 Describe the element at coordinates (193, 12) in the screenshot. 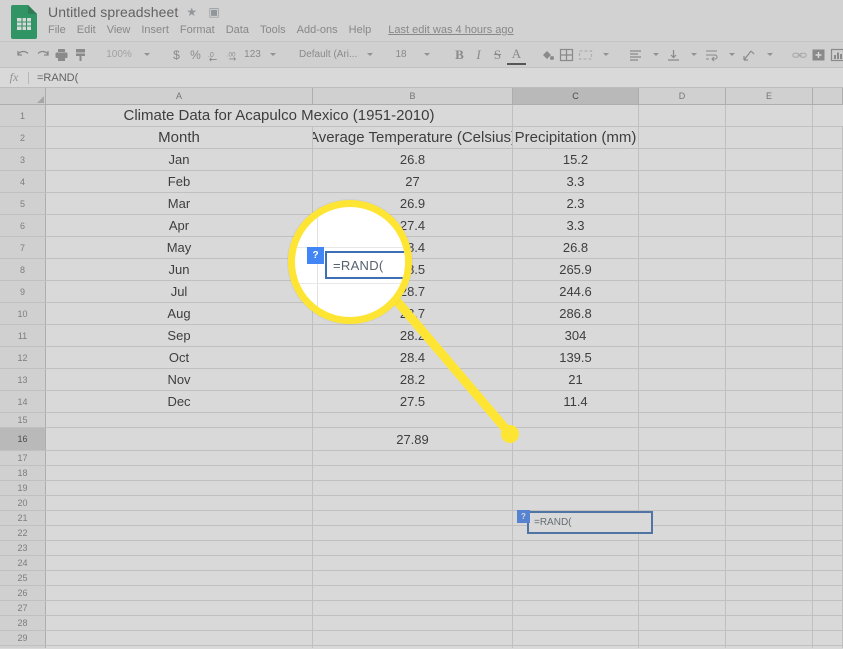

I see `star-icon: ★` at that location.